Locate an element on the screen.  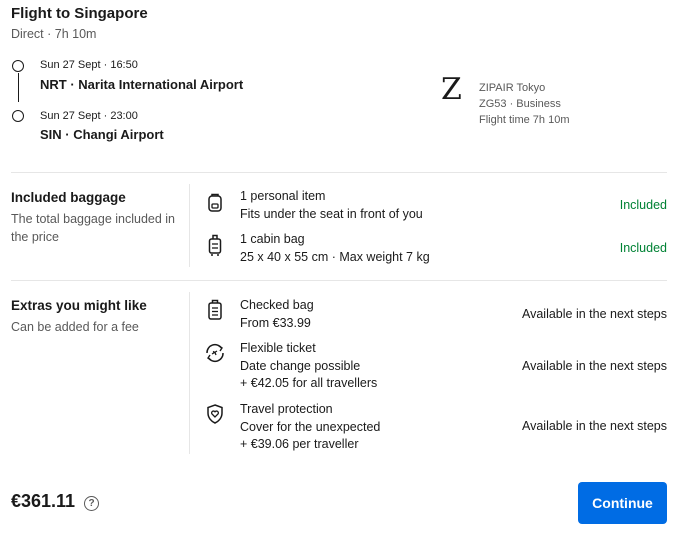
extra-item-name: Checked bag is located at coordinates (277, 305).